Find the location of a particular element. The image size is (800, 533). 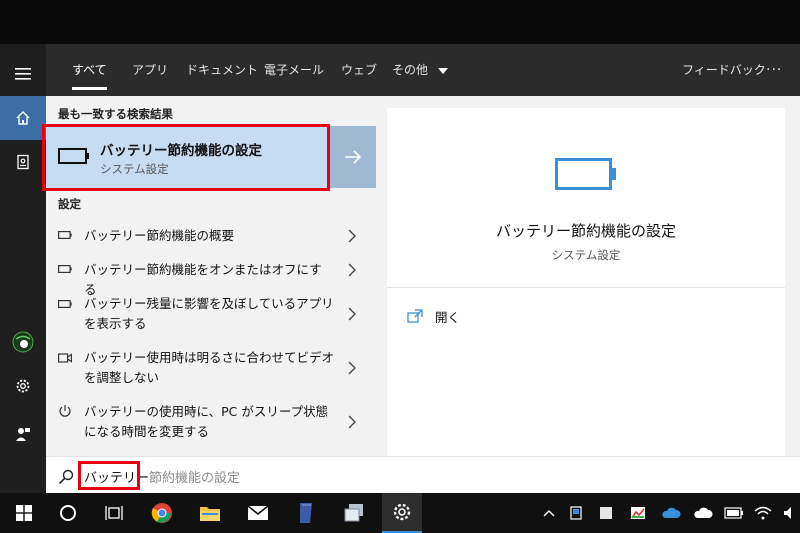

chrome-taskbar-button is located at coordinates (162, 513).